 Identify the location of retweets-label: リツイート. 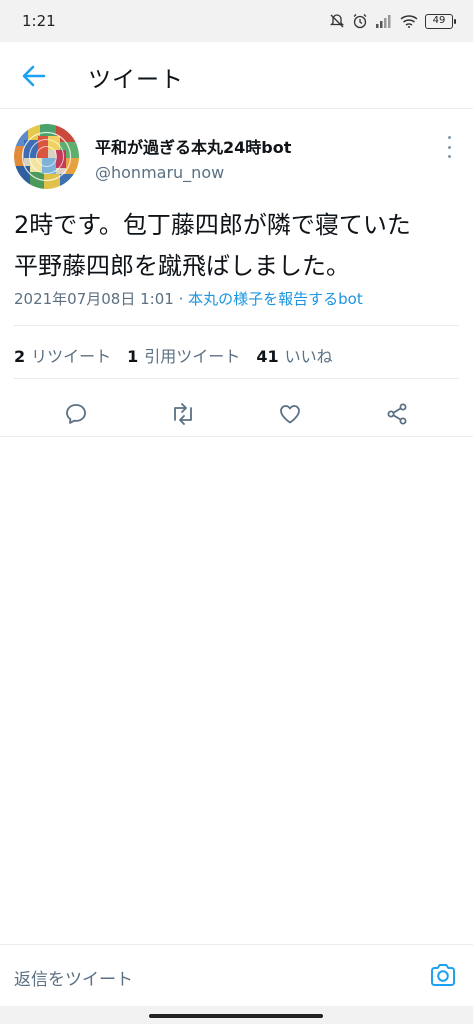
(71, 356).